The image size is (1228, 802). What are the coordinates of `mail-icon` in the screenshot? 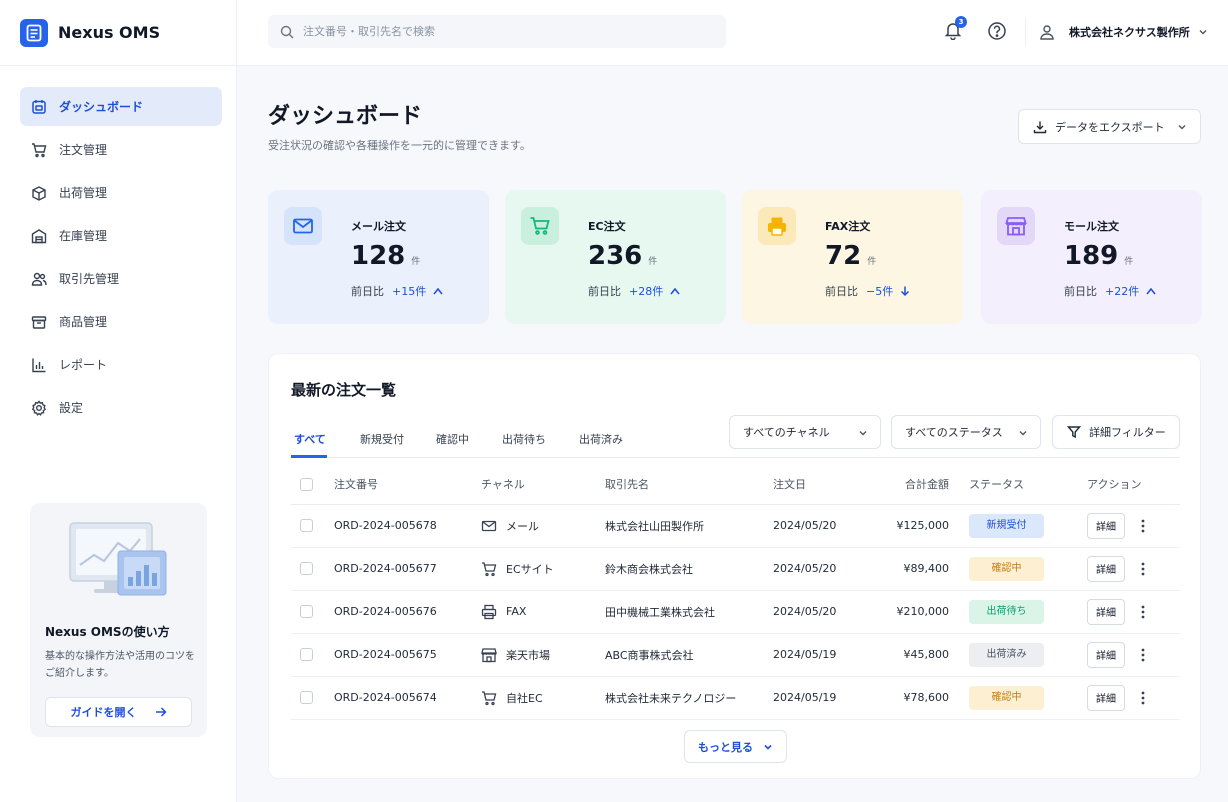 It's located at (303, 226).